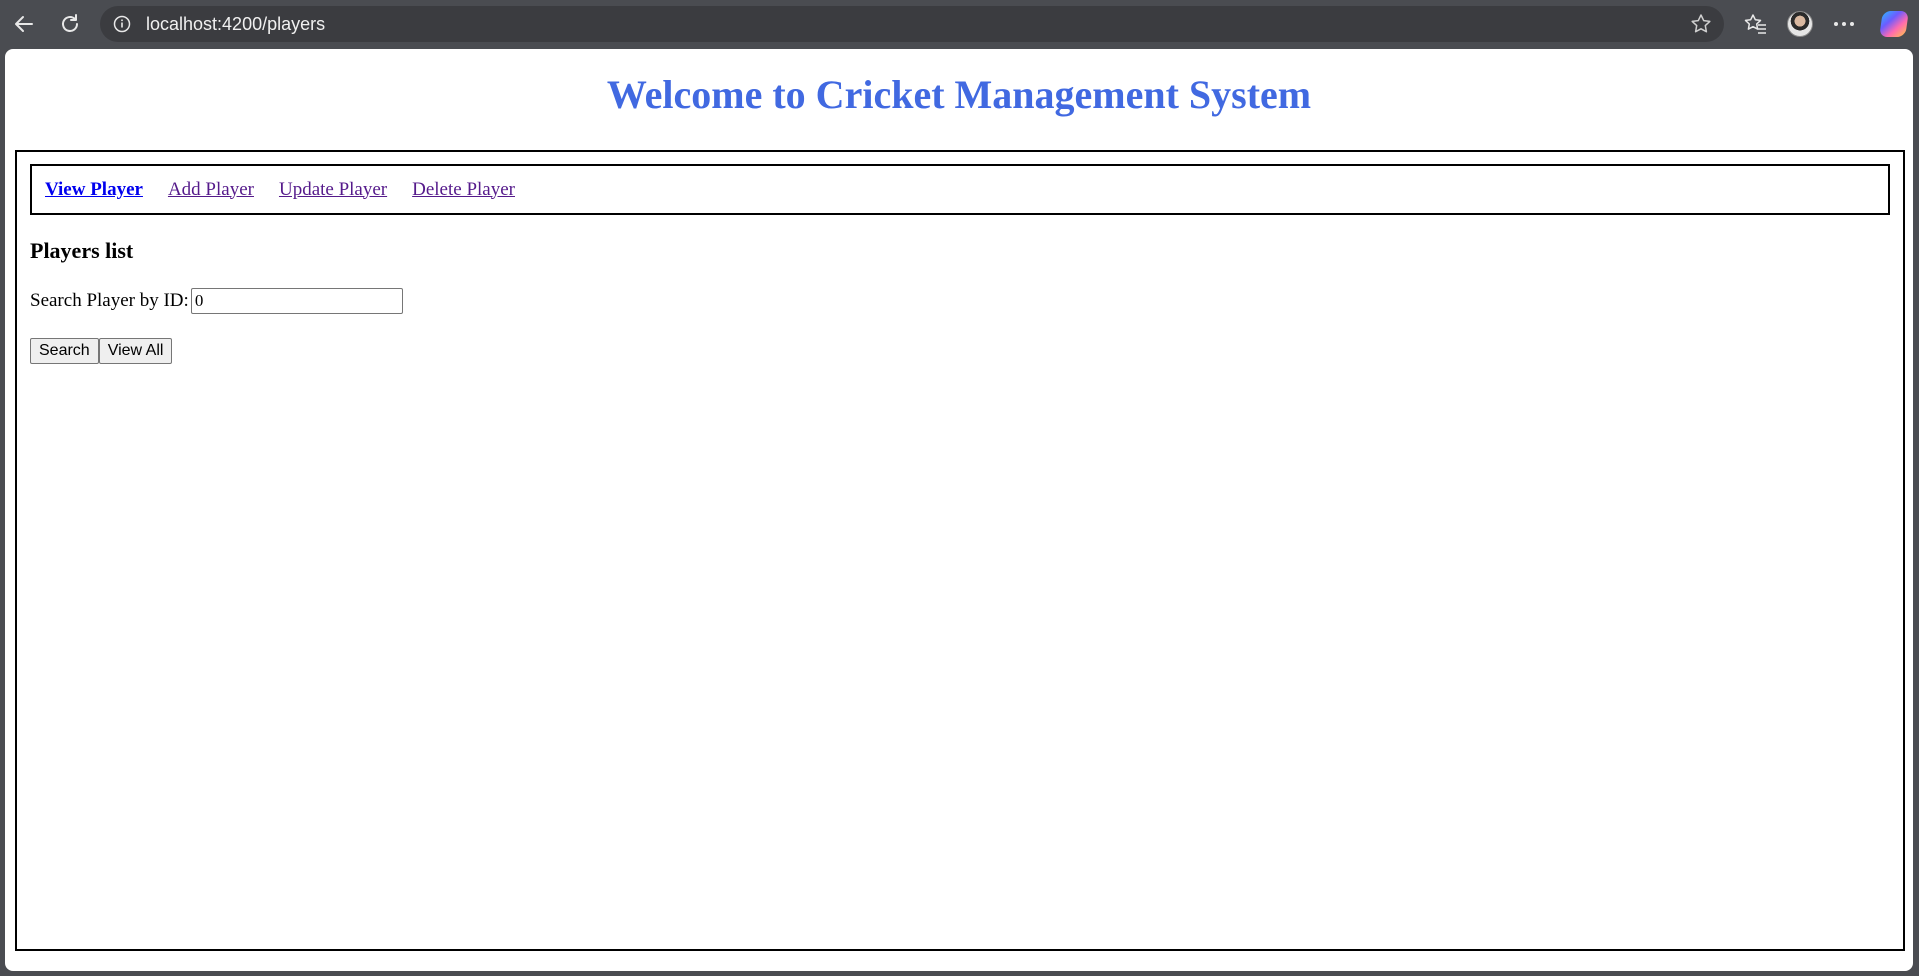 This screenshot has height=976, width=1919. I want to click on nav-link-add-player: Add Player, so click(211, 190).